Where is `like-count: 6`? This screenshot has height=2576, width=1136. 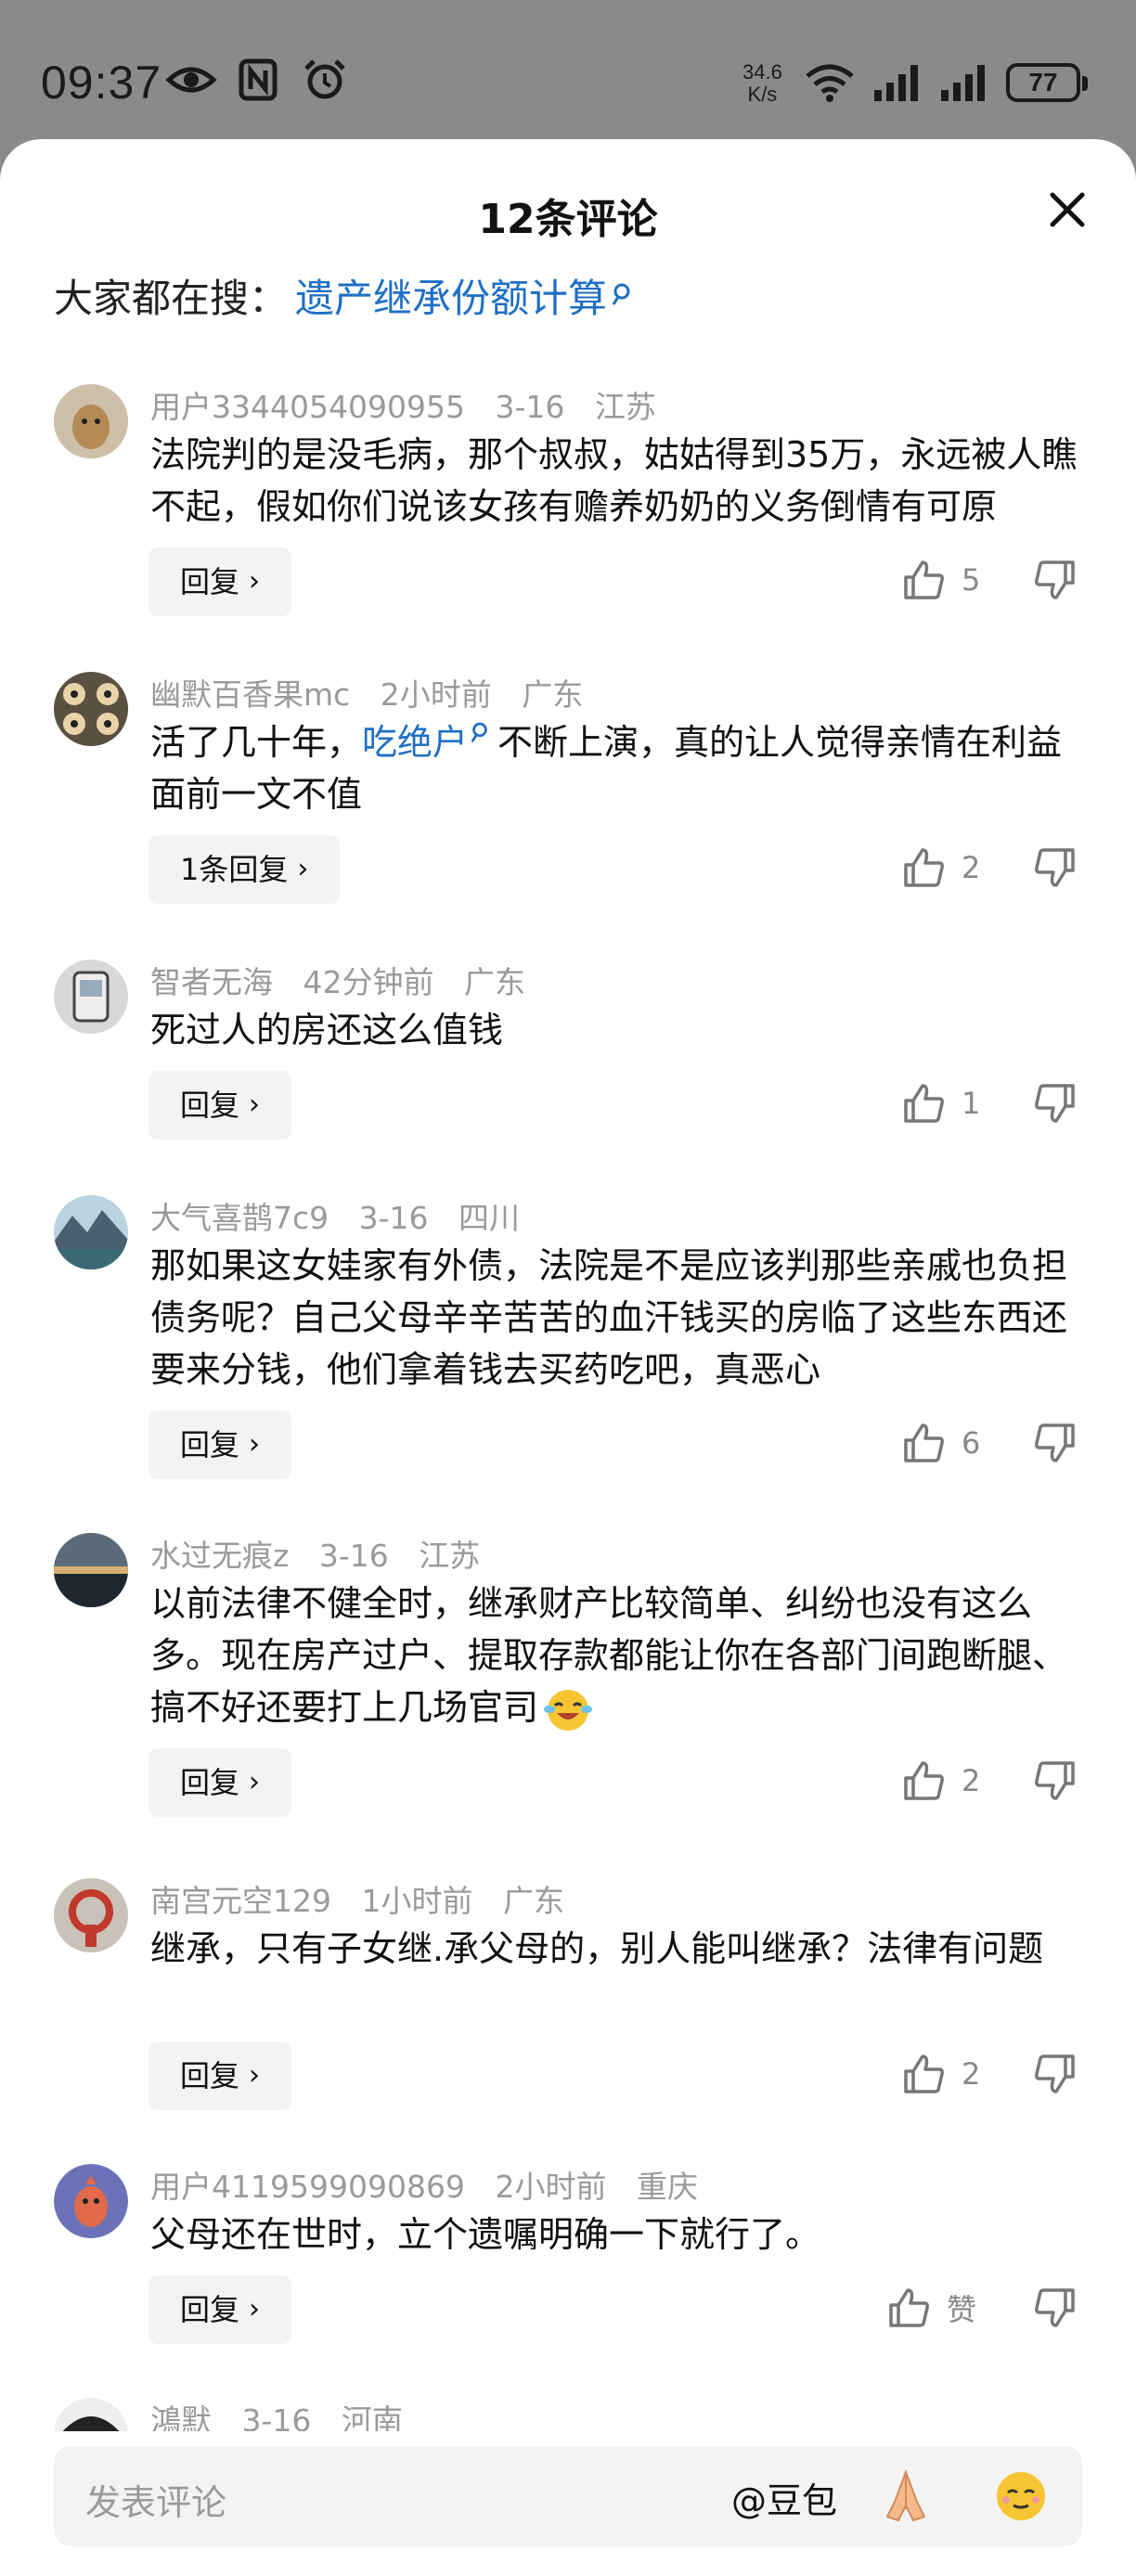 like-count: 6 is located at coordinates (971, 1443).